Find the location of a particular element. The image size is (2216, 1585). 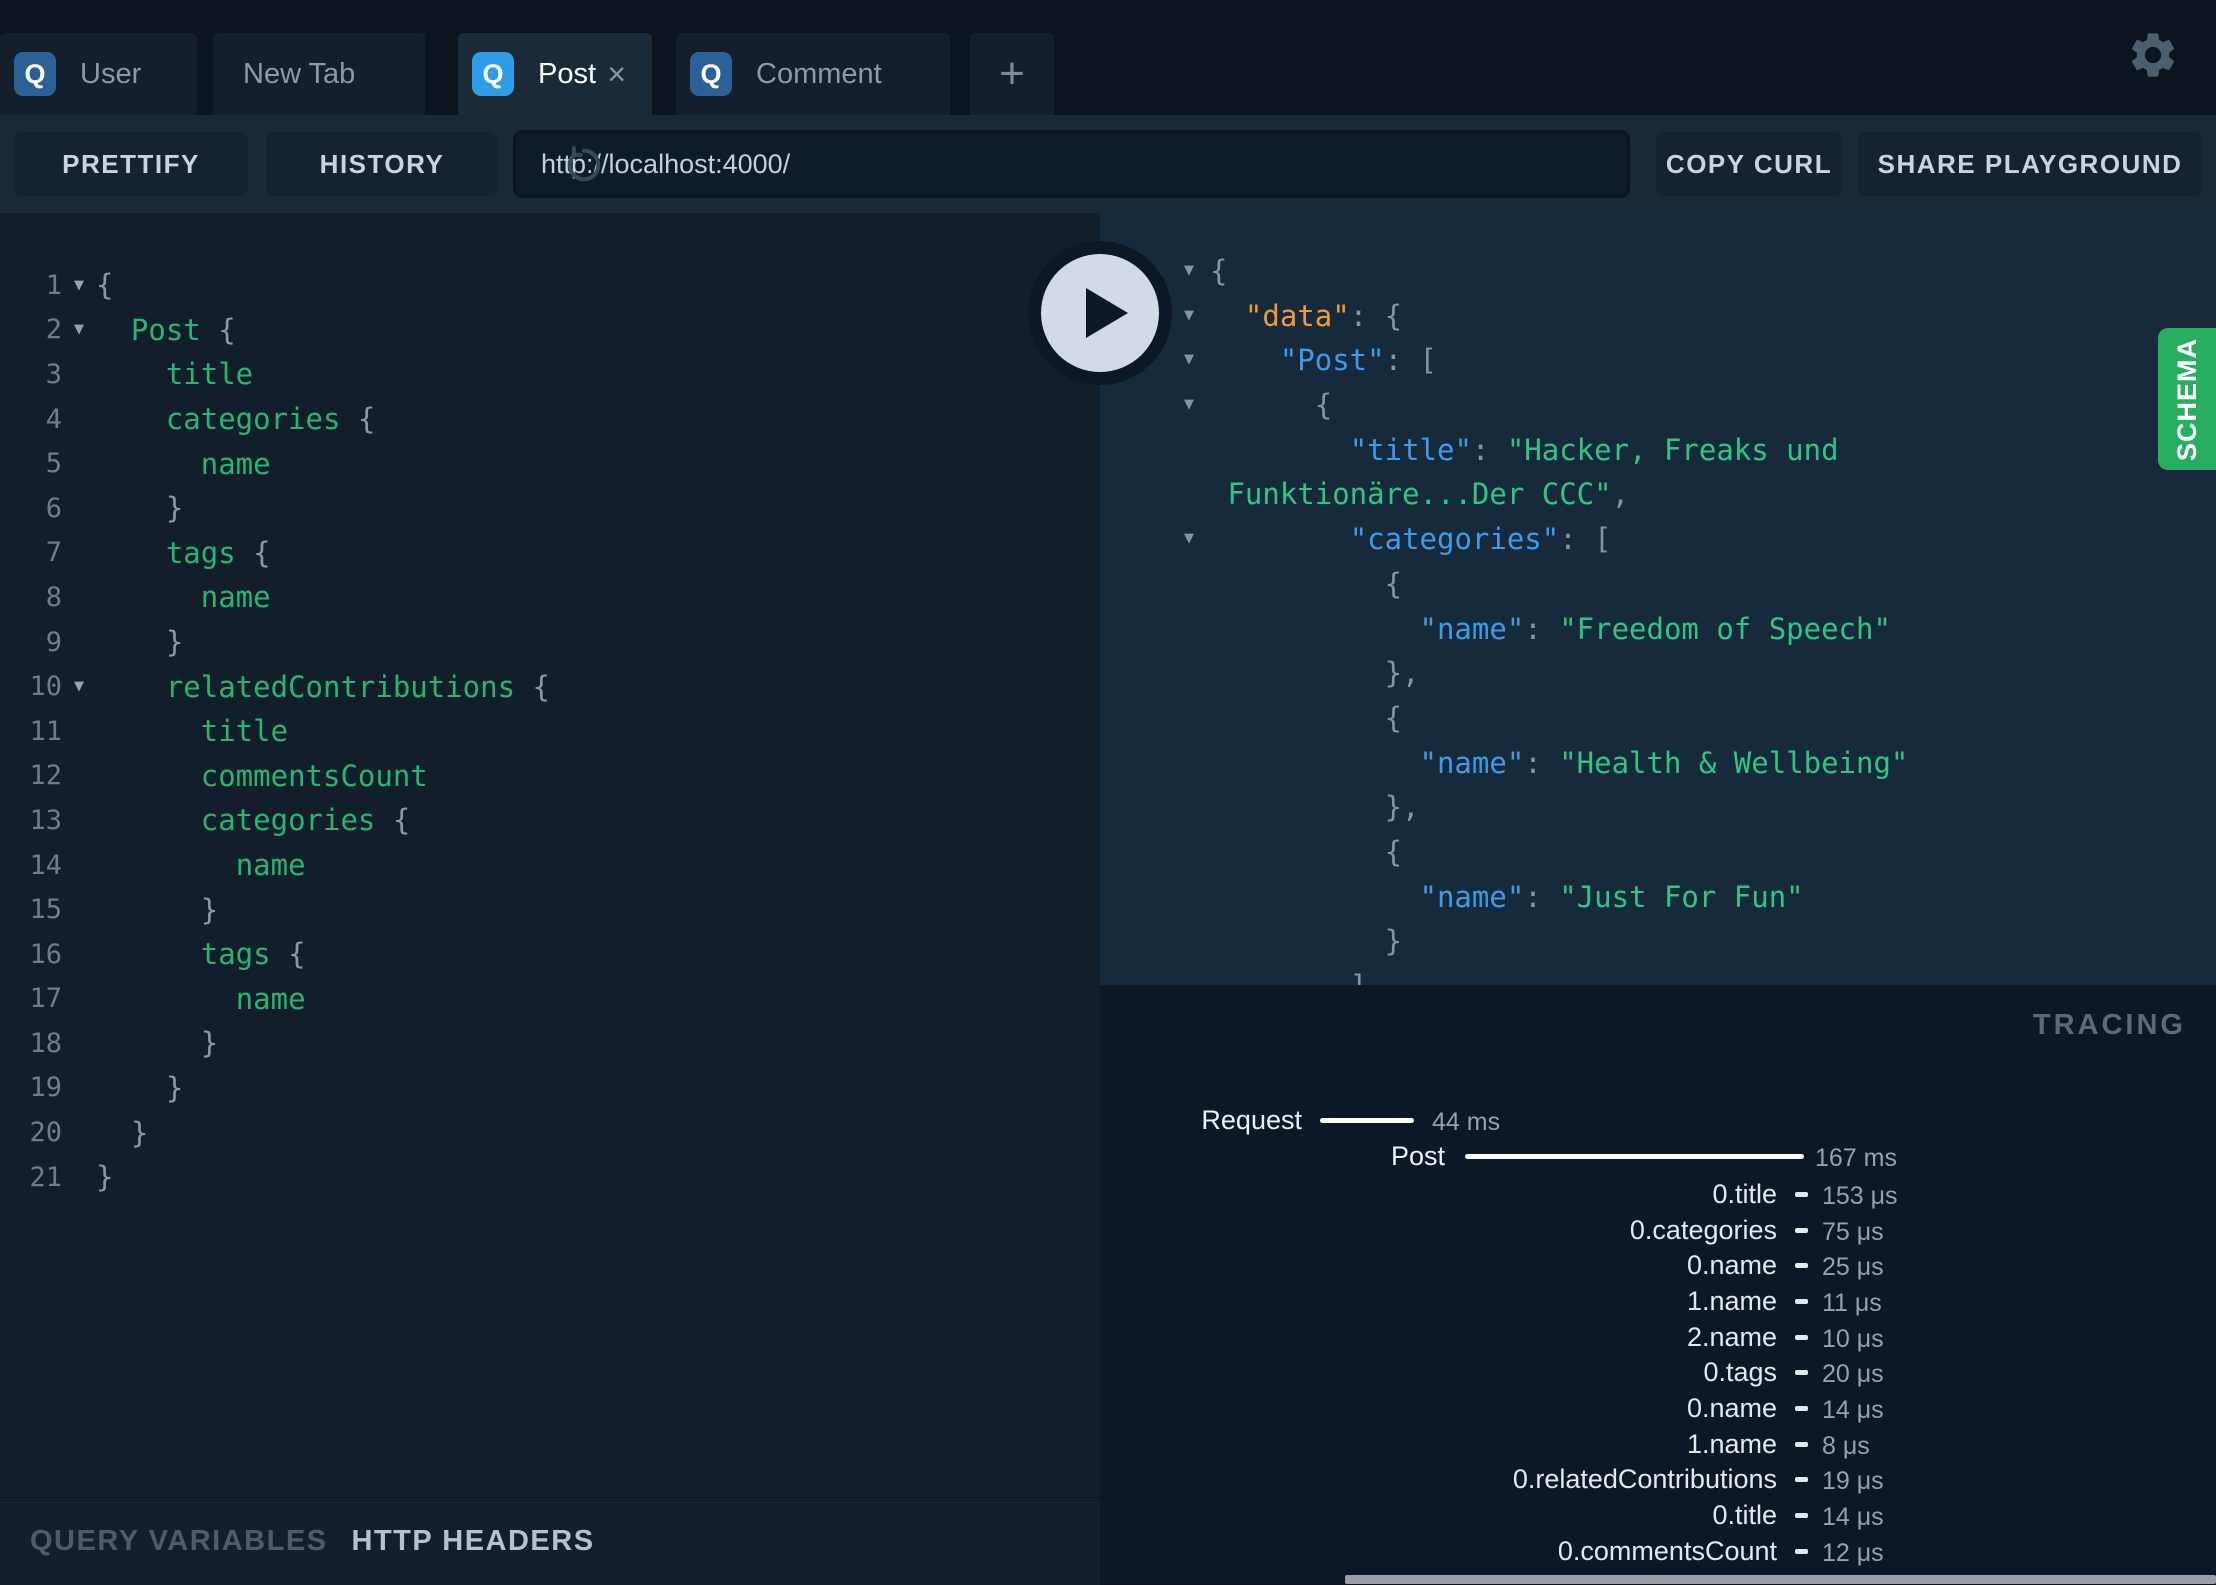

trace-label: Request is located at coordinates (1251, 1120).